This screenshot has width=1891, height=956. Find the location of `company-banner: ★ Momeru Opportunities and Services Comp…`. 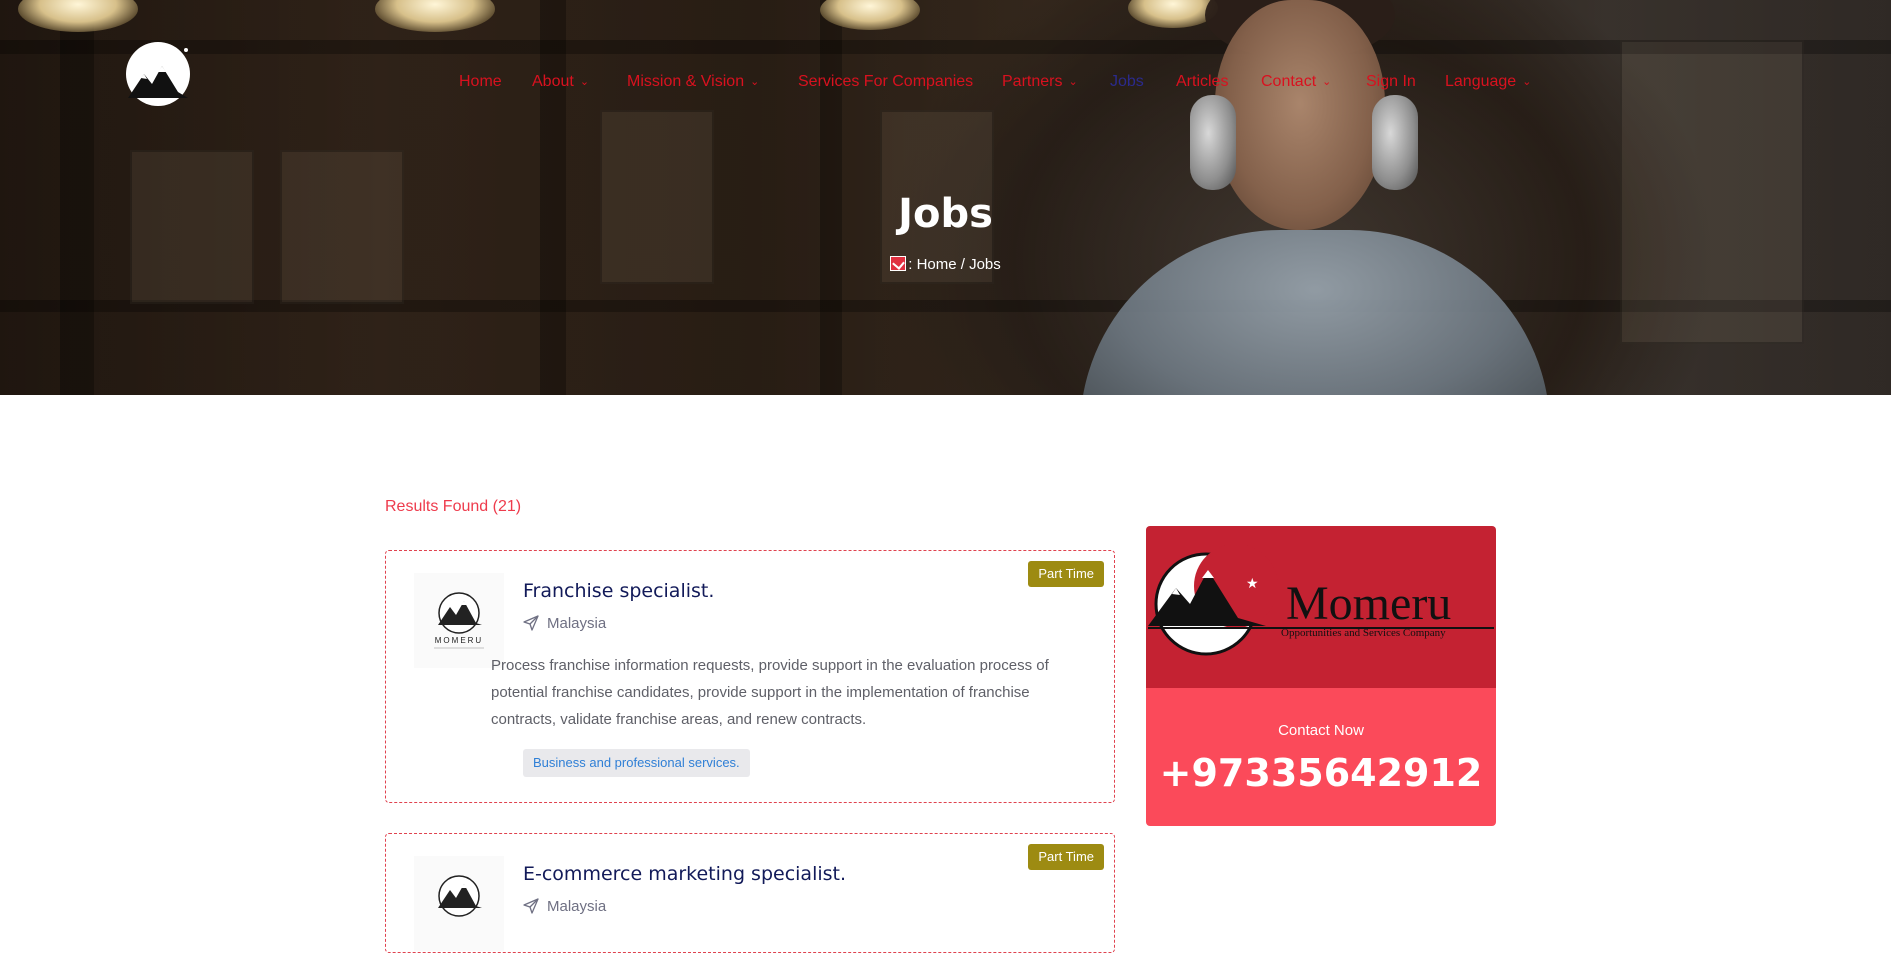

company-banner: ★ Momeru Opportunities and Services Comp… is located at coordinates (1321, 607).